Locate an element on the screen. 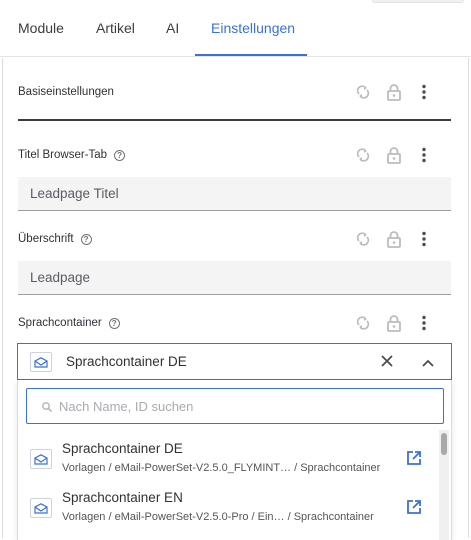  titel-actions is located at coordinates (391, 155).